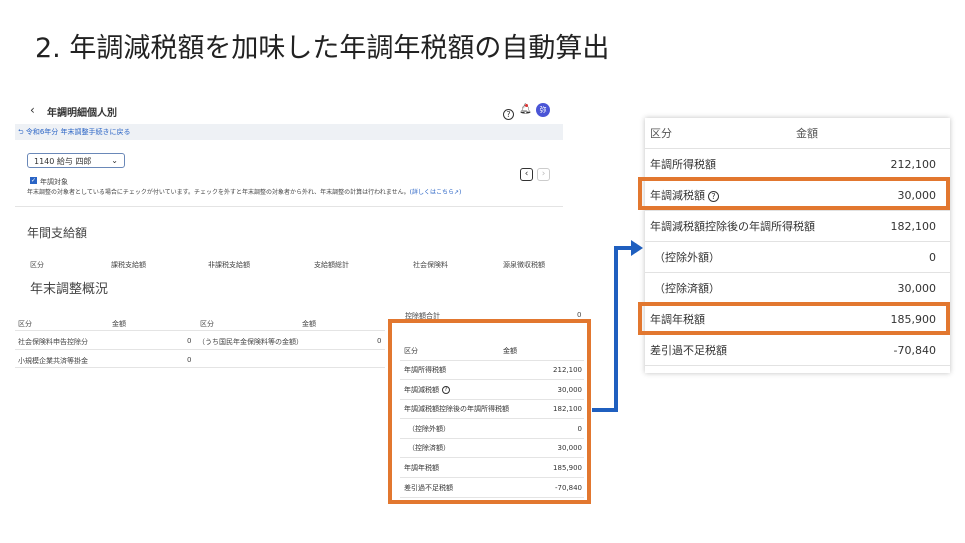 The height and width of the screenshot is (543, 965). I want to click on col-header: 社会保険料, so click(430, 265).